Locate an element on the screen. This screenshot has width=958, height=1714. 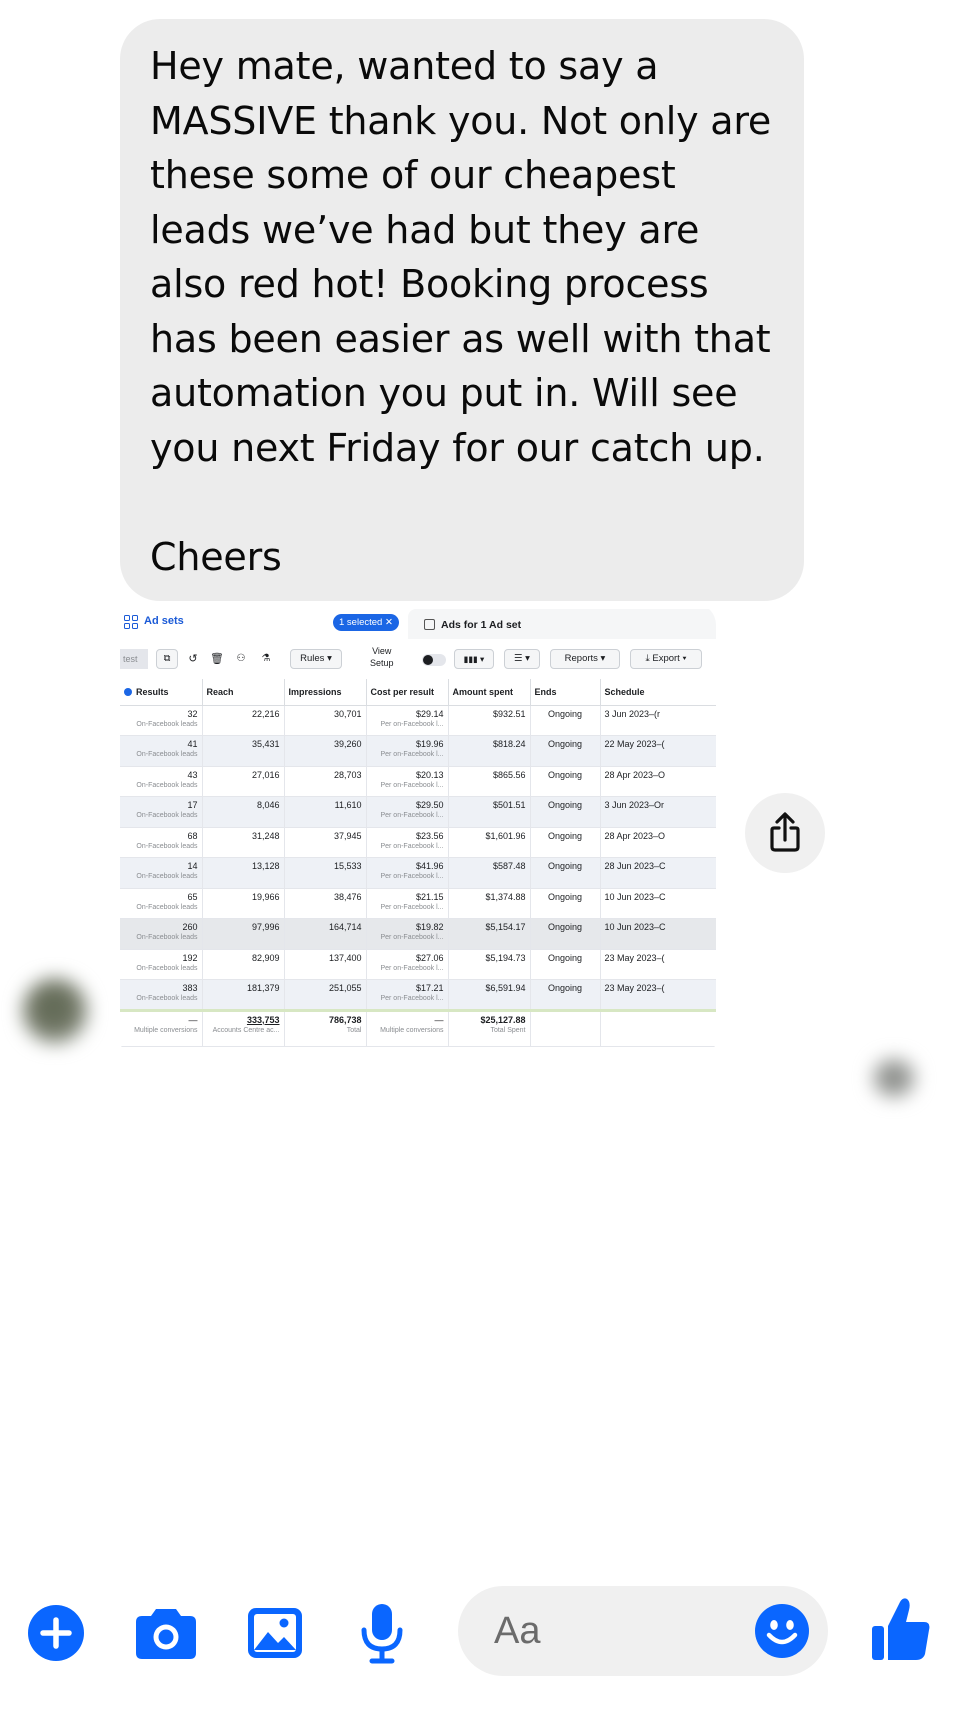
spent-cell: $5,154.17 is located at coordinates (489, 934).